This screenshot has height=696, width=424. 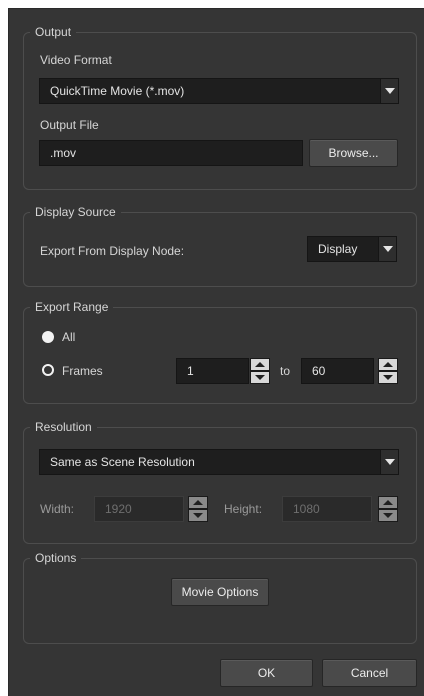 I want to click on frames-to-input: 60, so click(x=337, y=371).